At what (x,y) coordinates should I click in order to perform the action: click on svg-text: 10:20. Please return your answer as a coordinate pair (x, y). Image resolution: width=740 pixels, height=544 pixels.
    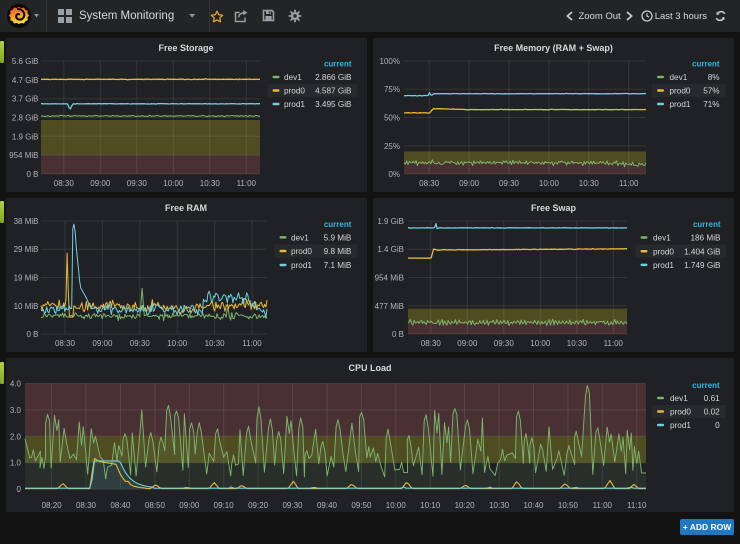
    Looking at the image, I should click on (465, 505).